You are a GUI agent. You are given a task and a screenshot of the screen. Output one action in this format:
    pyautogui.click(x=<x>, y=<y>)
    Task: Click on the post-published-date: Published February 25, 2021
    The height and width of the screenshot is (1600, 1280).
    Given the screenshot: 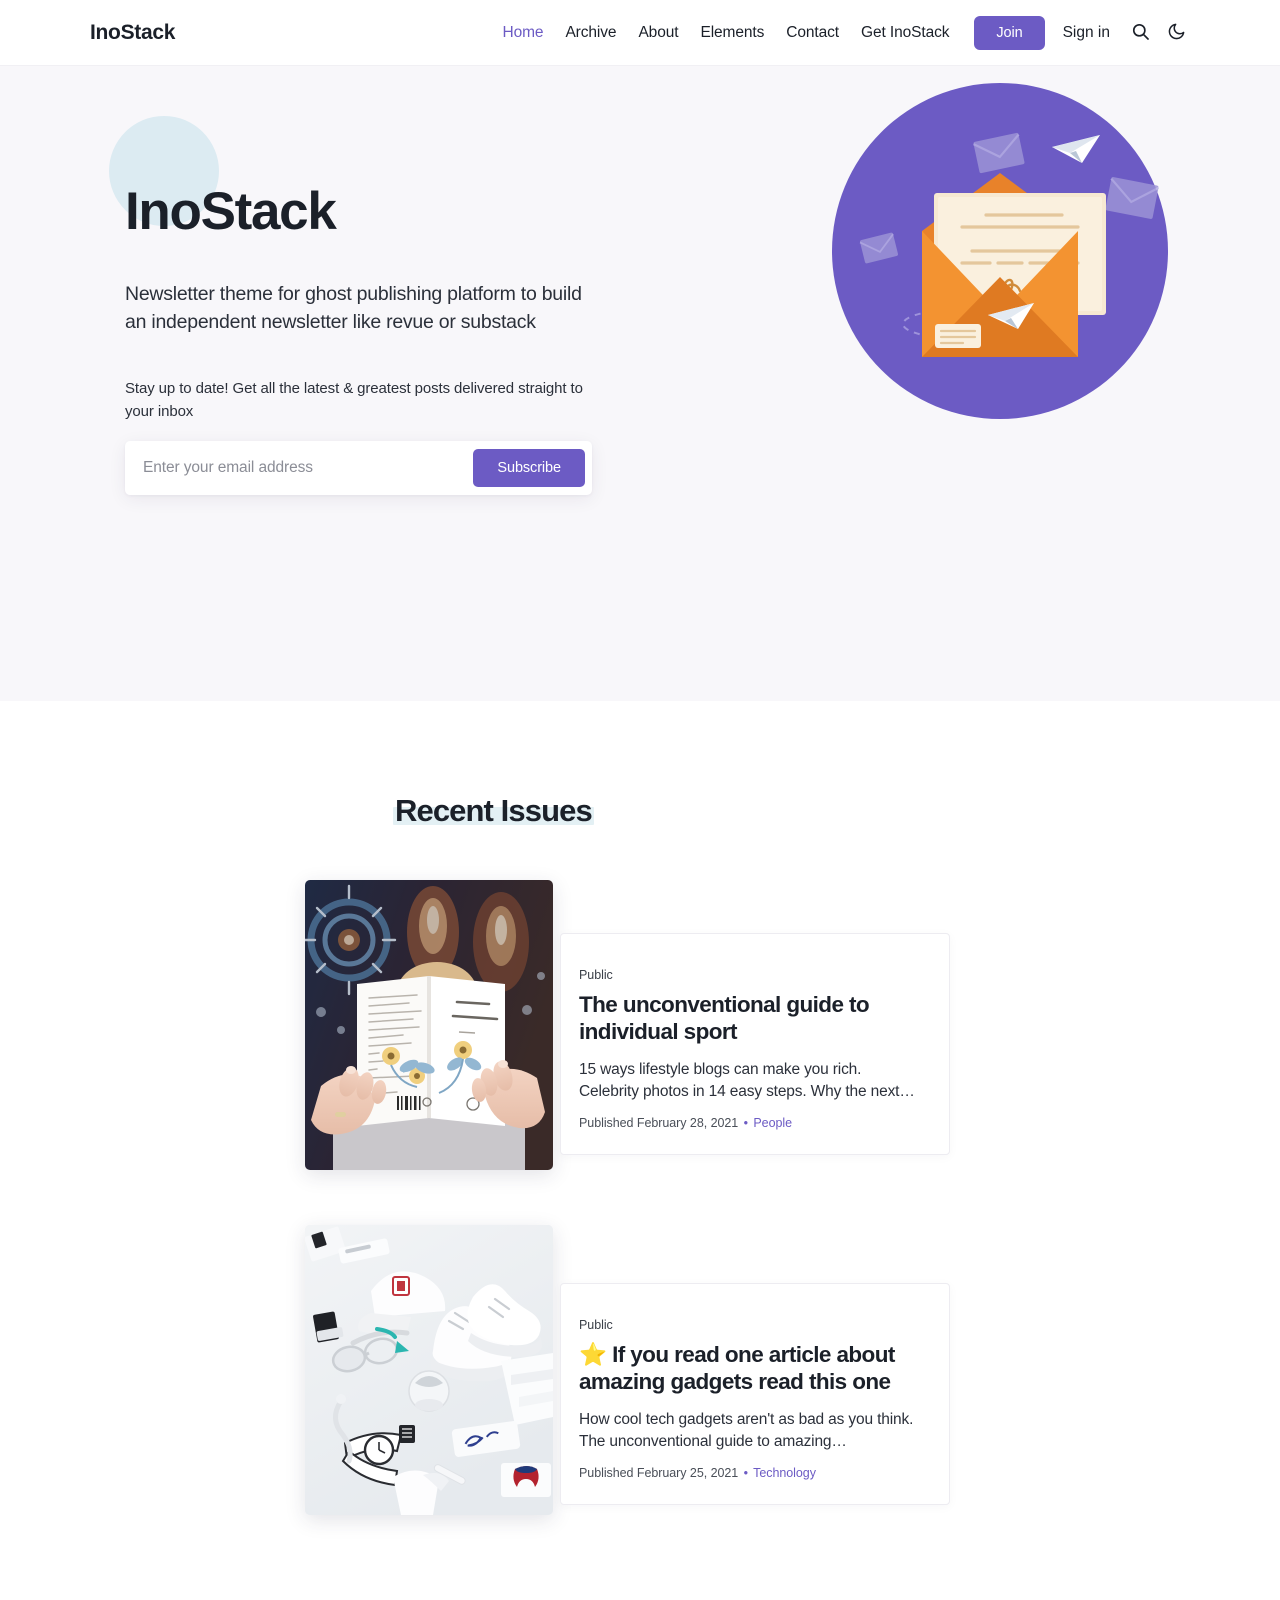 What is the action you would take?
    pyautogui.click(x=659, y=1473)
    